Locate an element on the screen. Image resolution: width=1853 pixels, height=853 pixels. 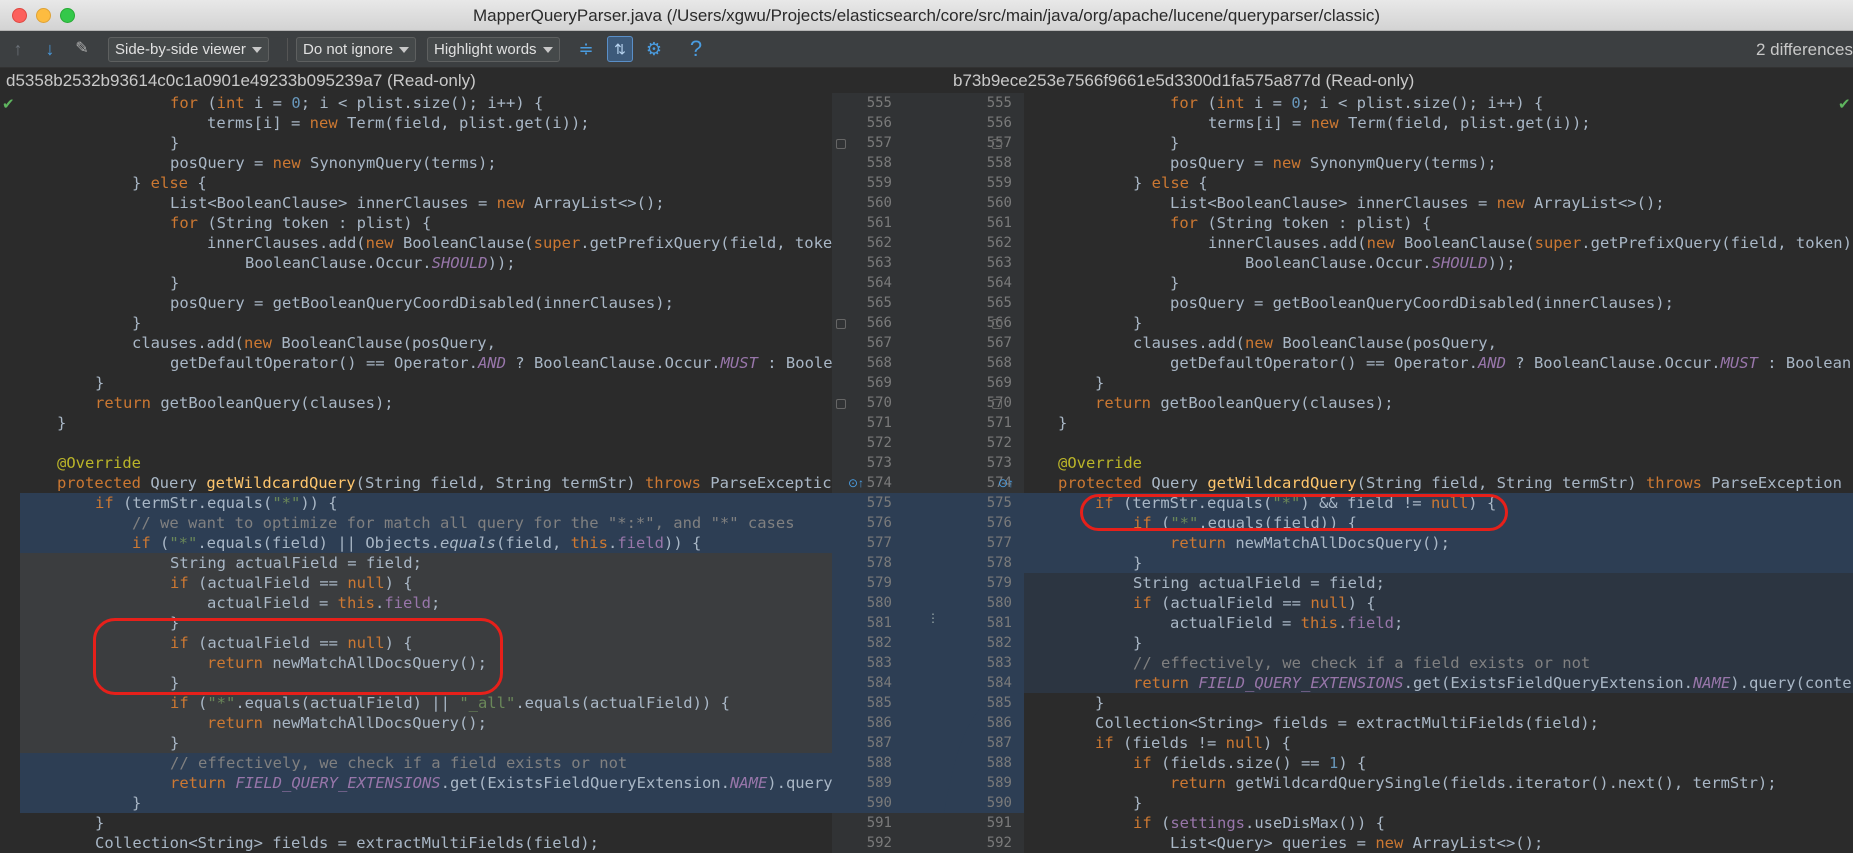
highlight-mode-select: Highlight words is located at coordinates (493, 49).